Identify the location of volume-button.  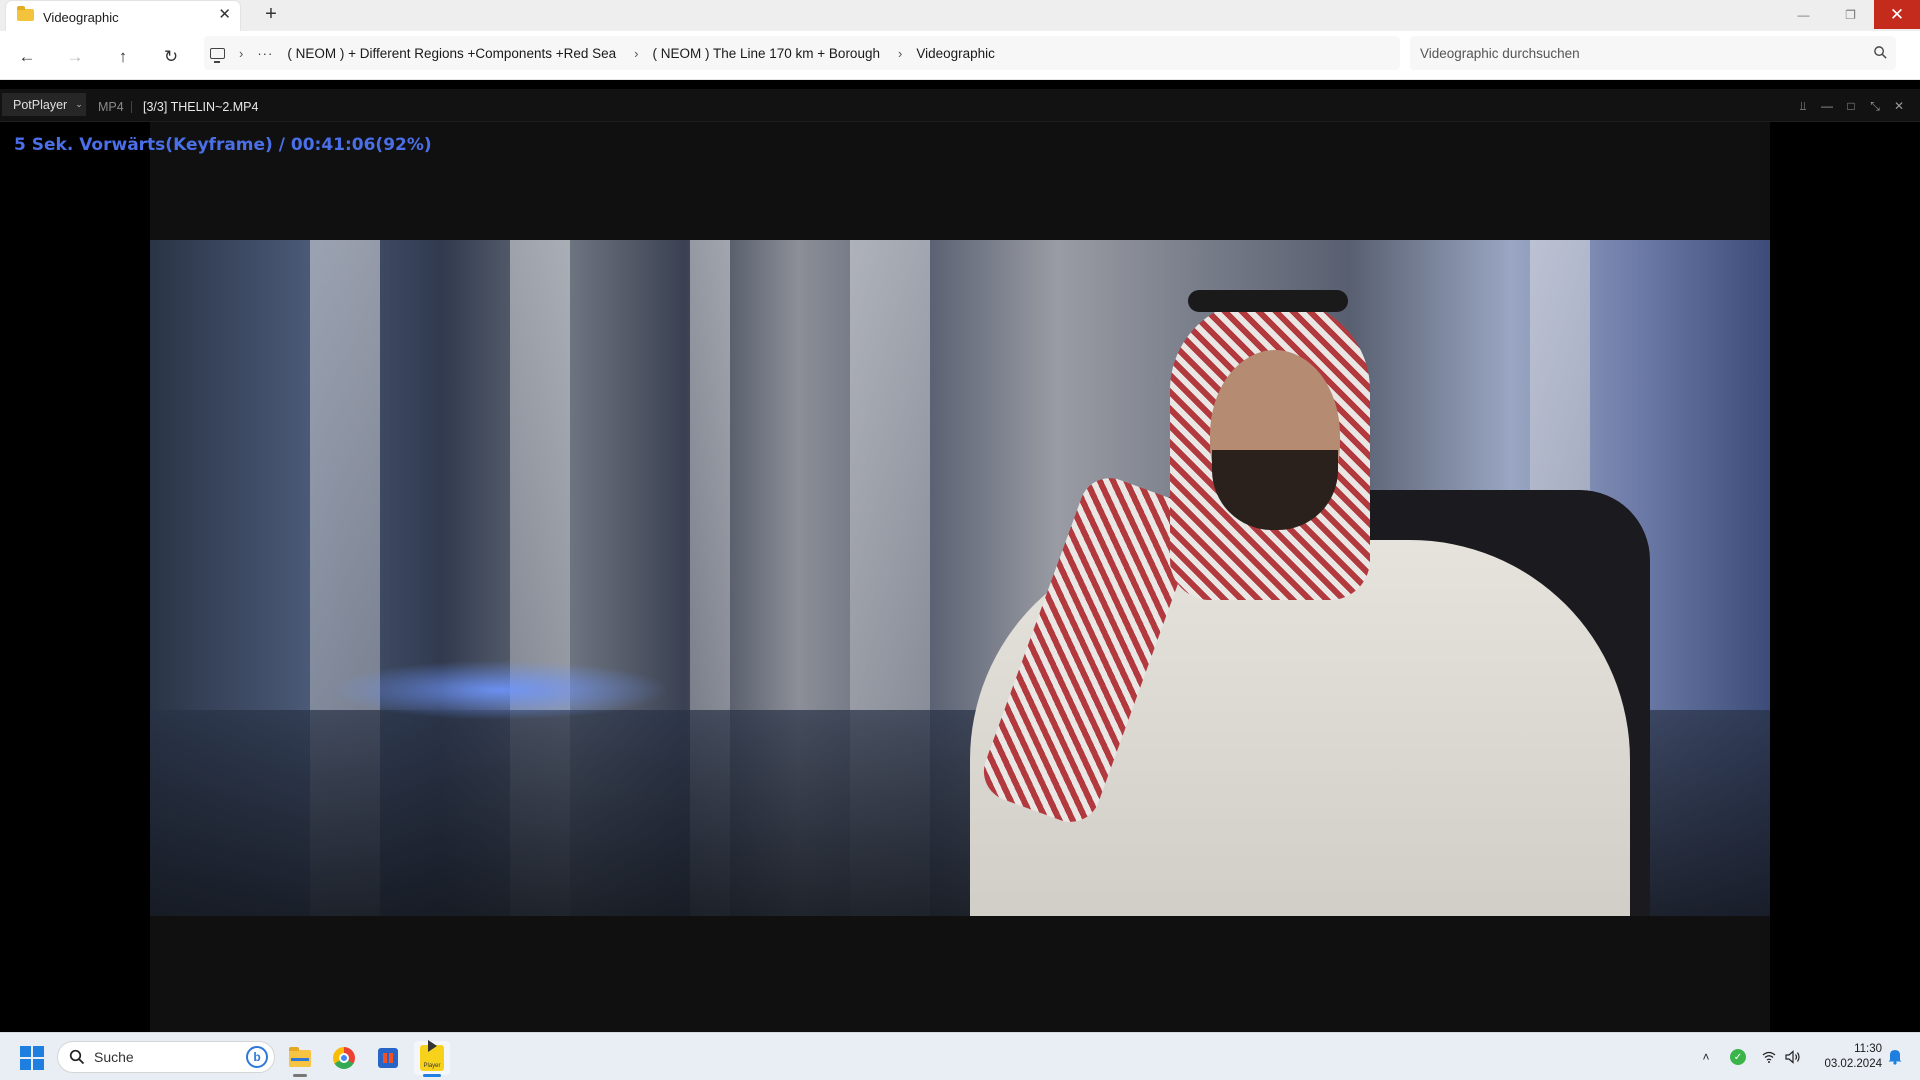
(1793, 1057).